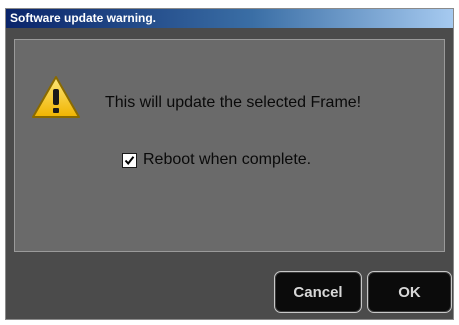 The height and width of the screenshot is (325, 459). I want to click on reboot-checkbox, so click(129, 160).